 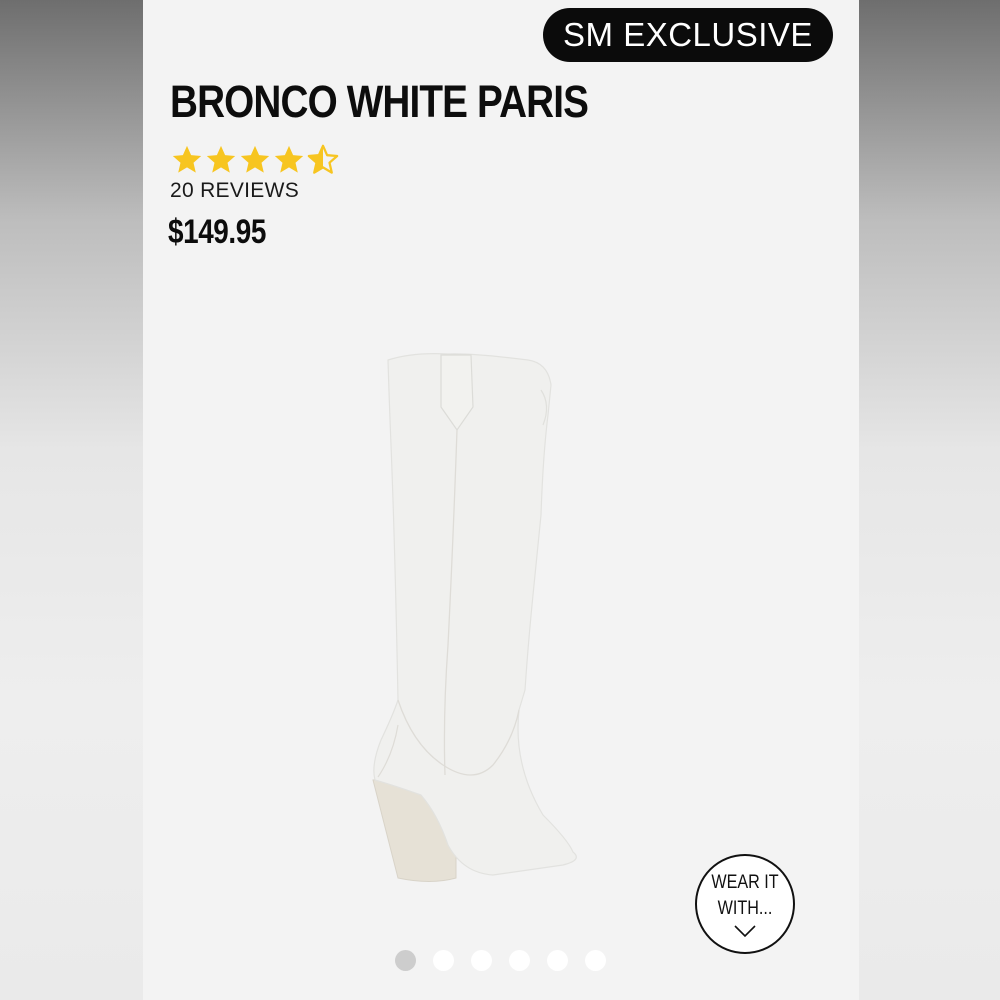 What do you see at coordinates (688, 35) in the screenshot?
I see `exclusive-badge: SM EXCLUSIVE` at bounding box center [688, 35].